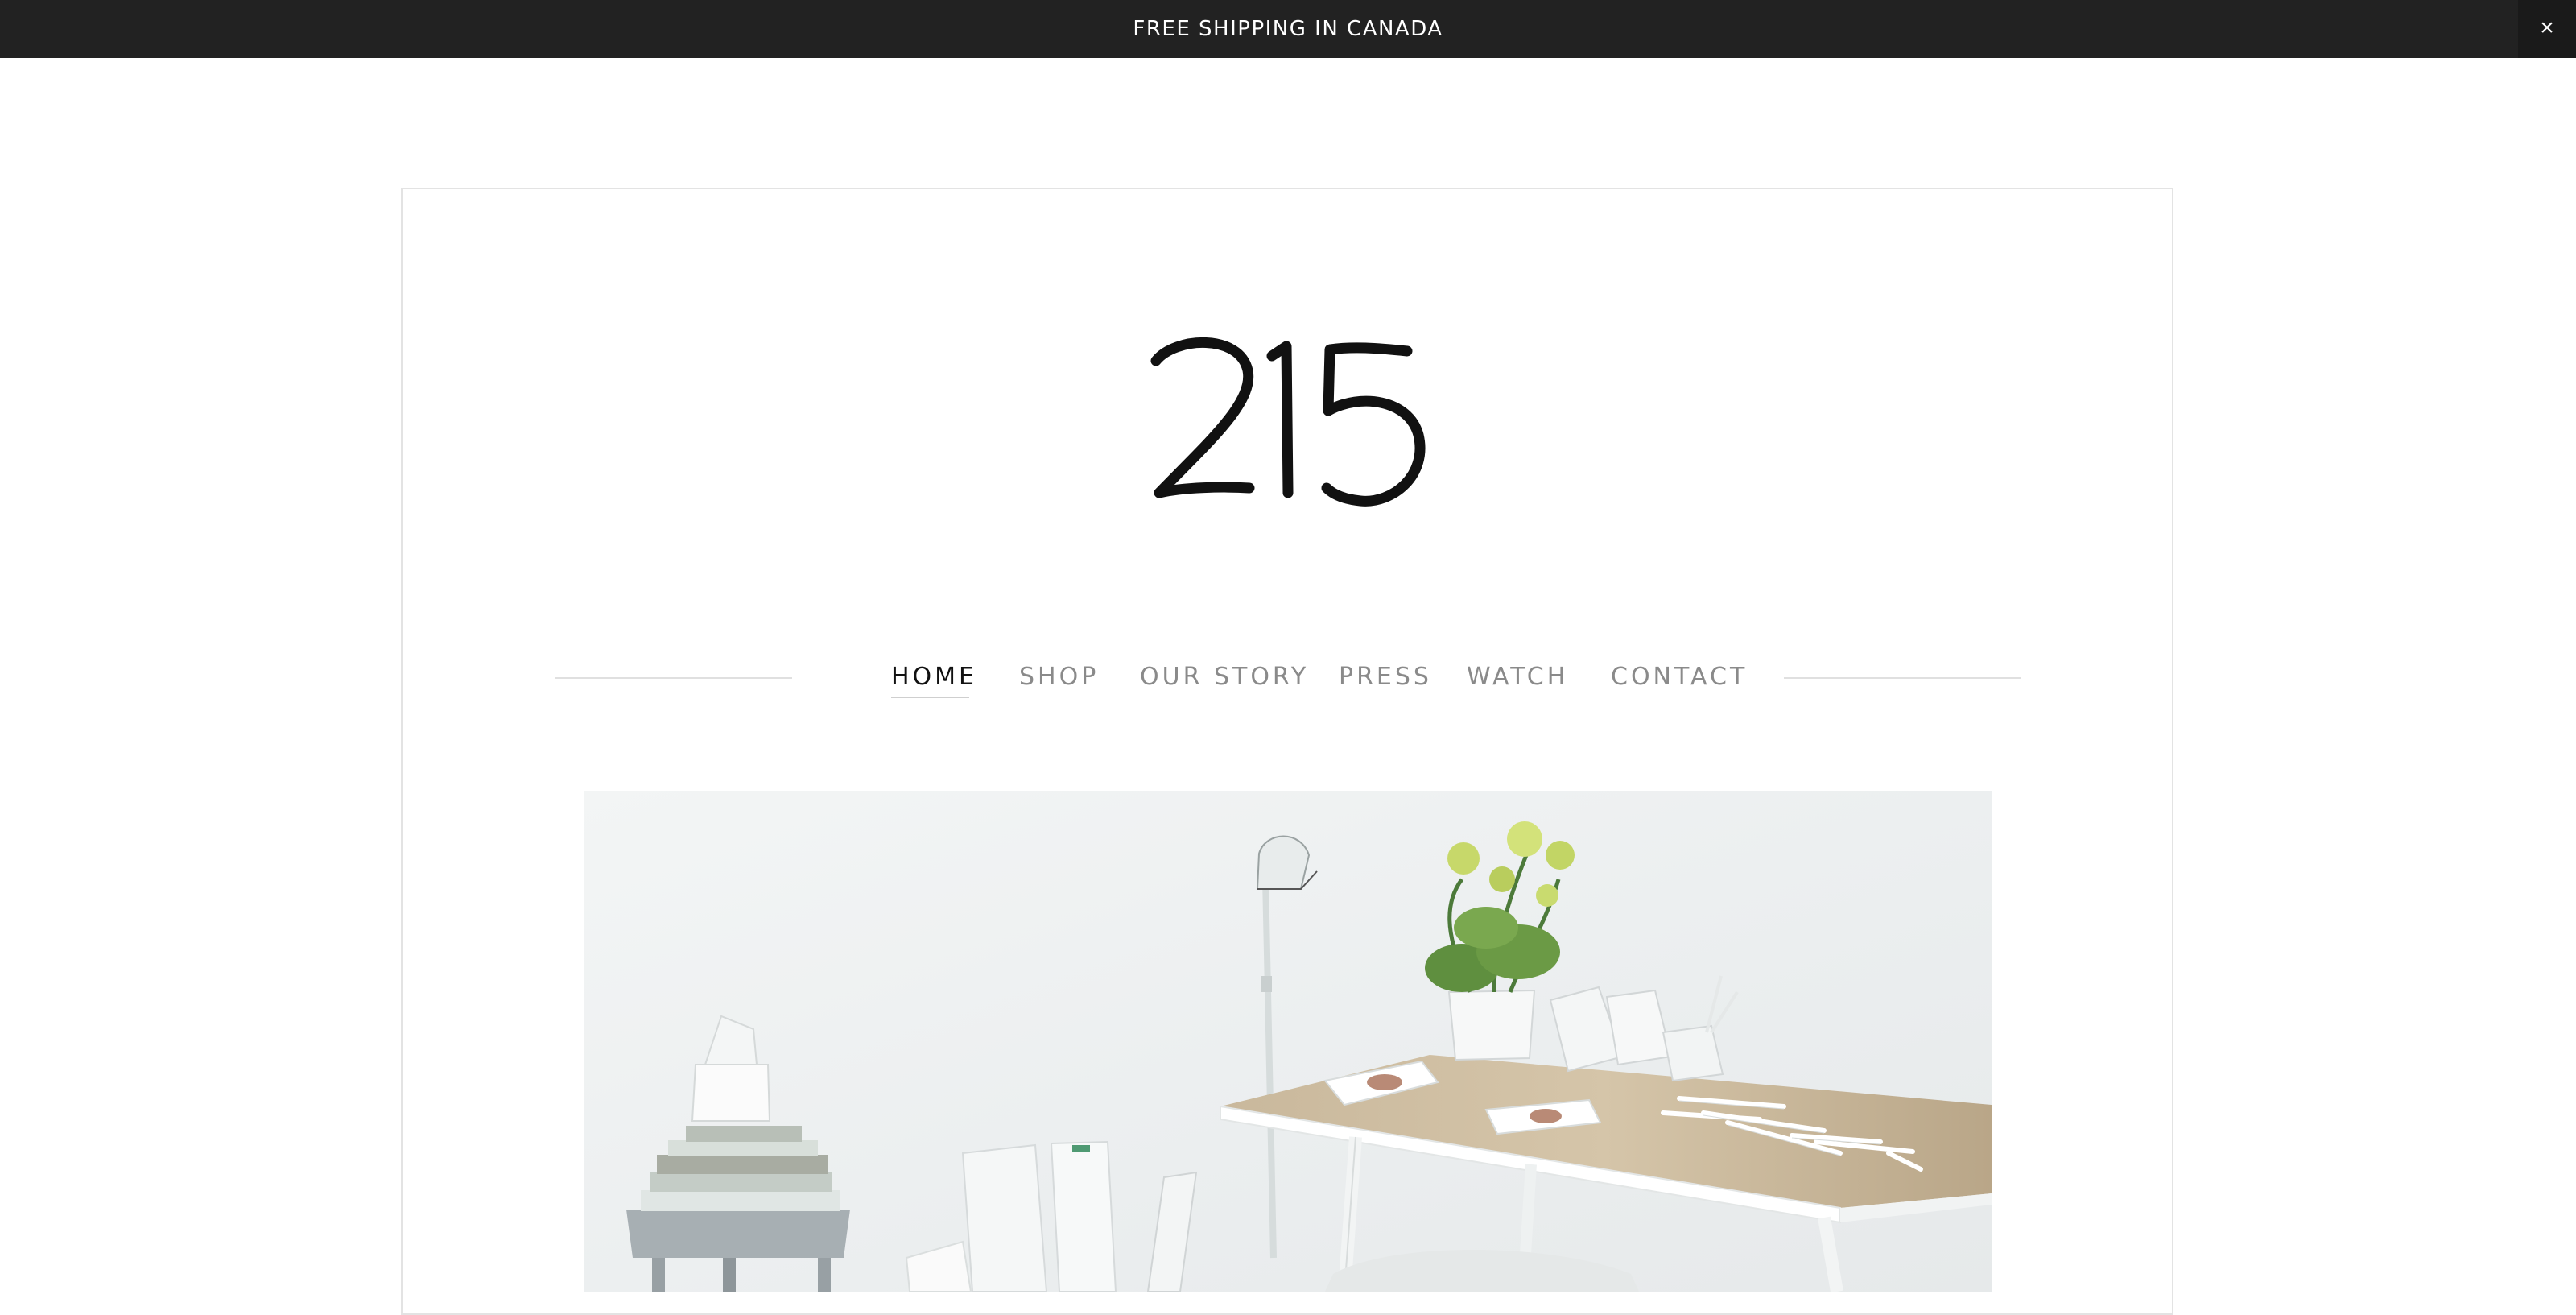 The height and width of the screenshot is (1315, 2576). I want to click on nav-item-our-story: OUR STORY, so click(1224, 677).